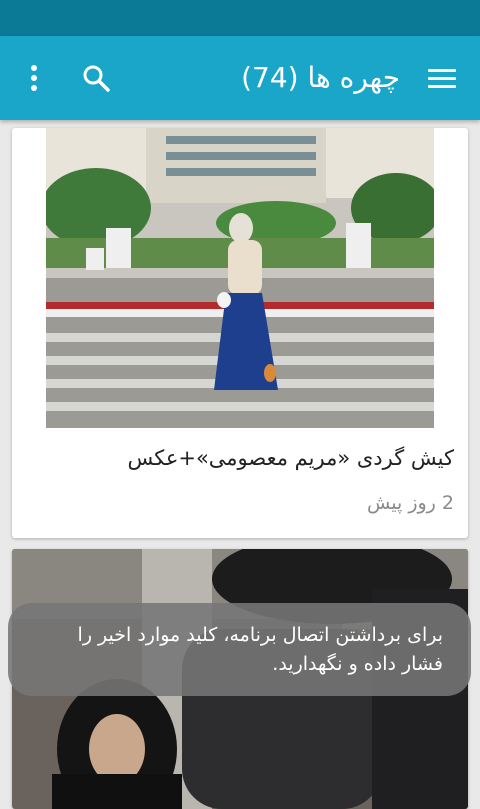 This screenshot has width=480, height=809. I want to click on news-title: کیش گردی «مریم معصومی»+عکس, so click(290, 458).